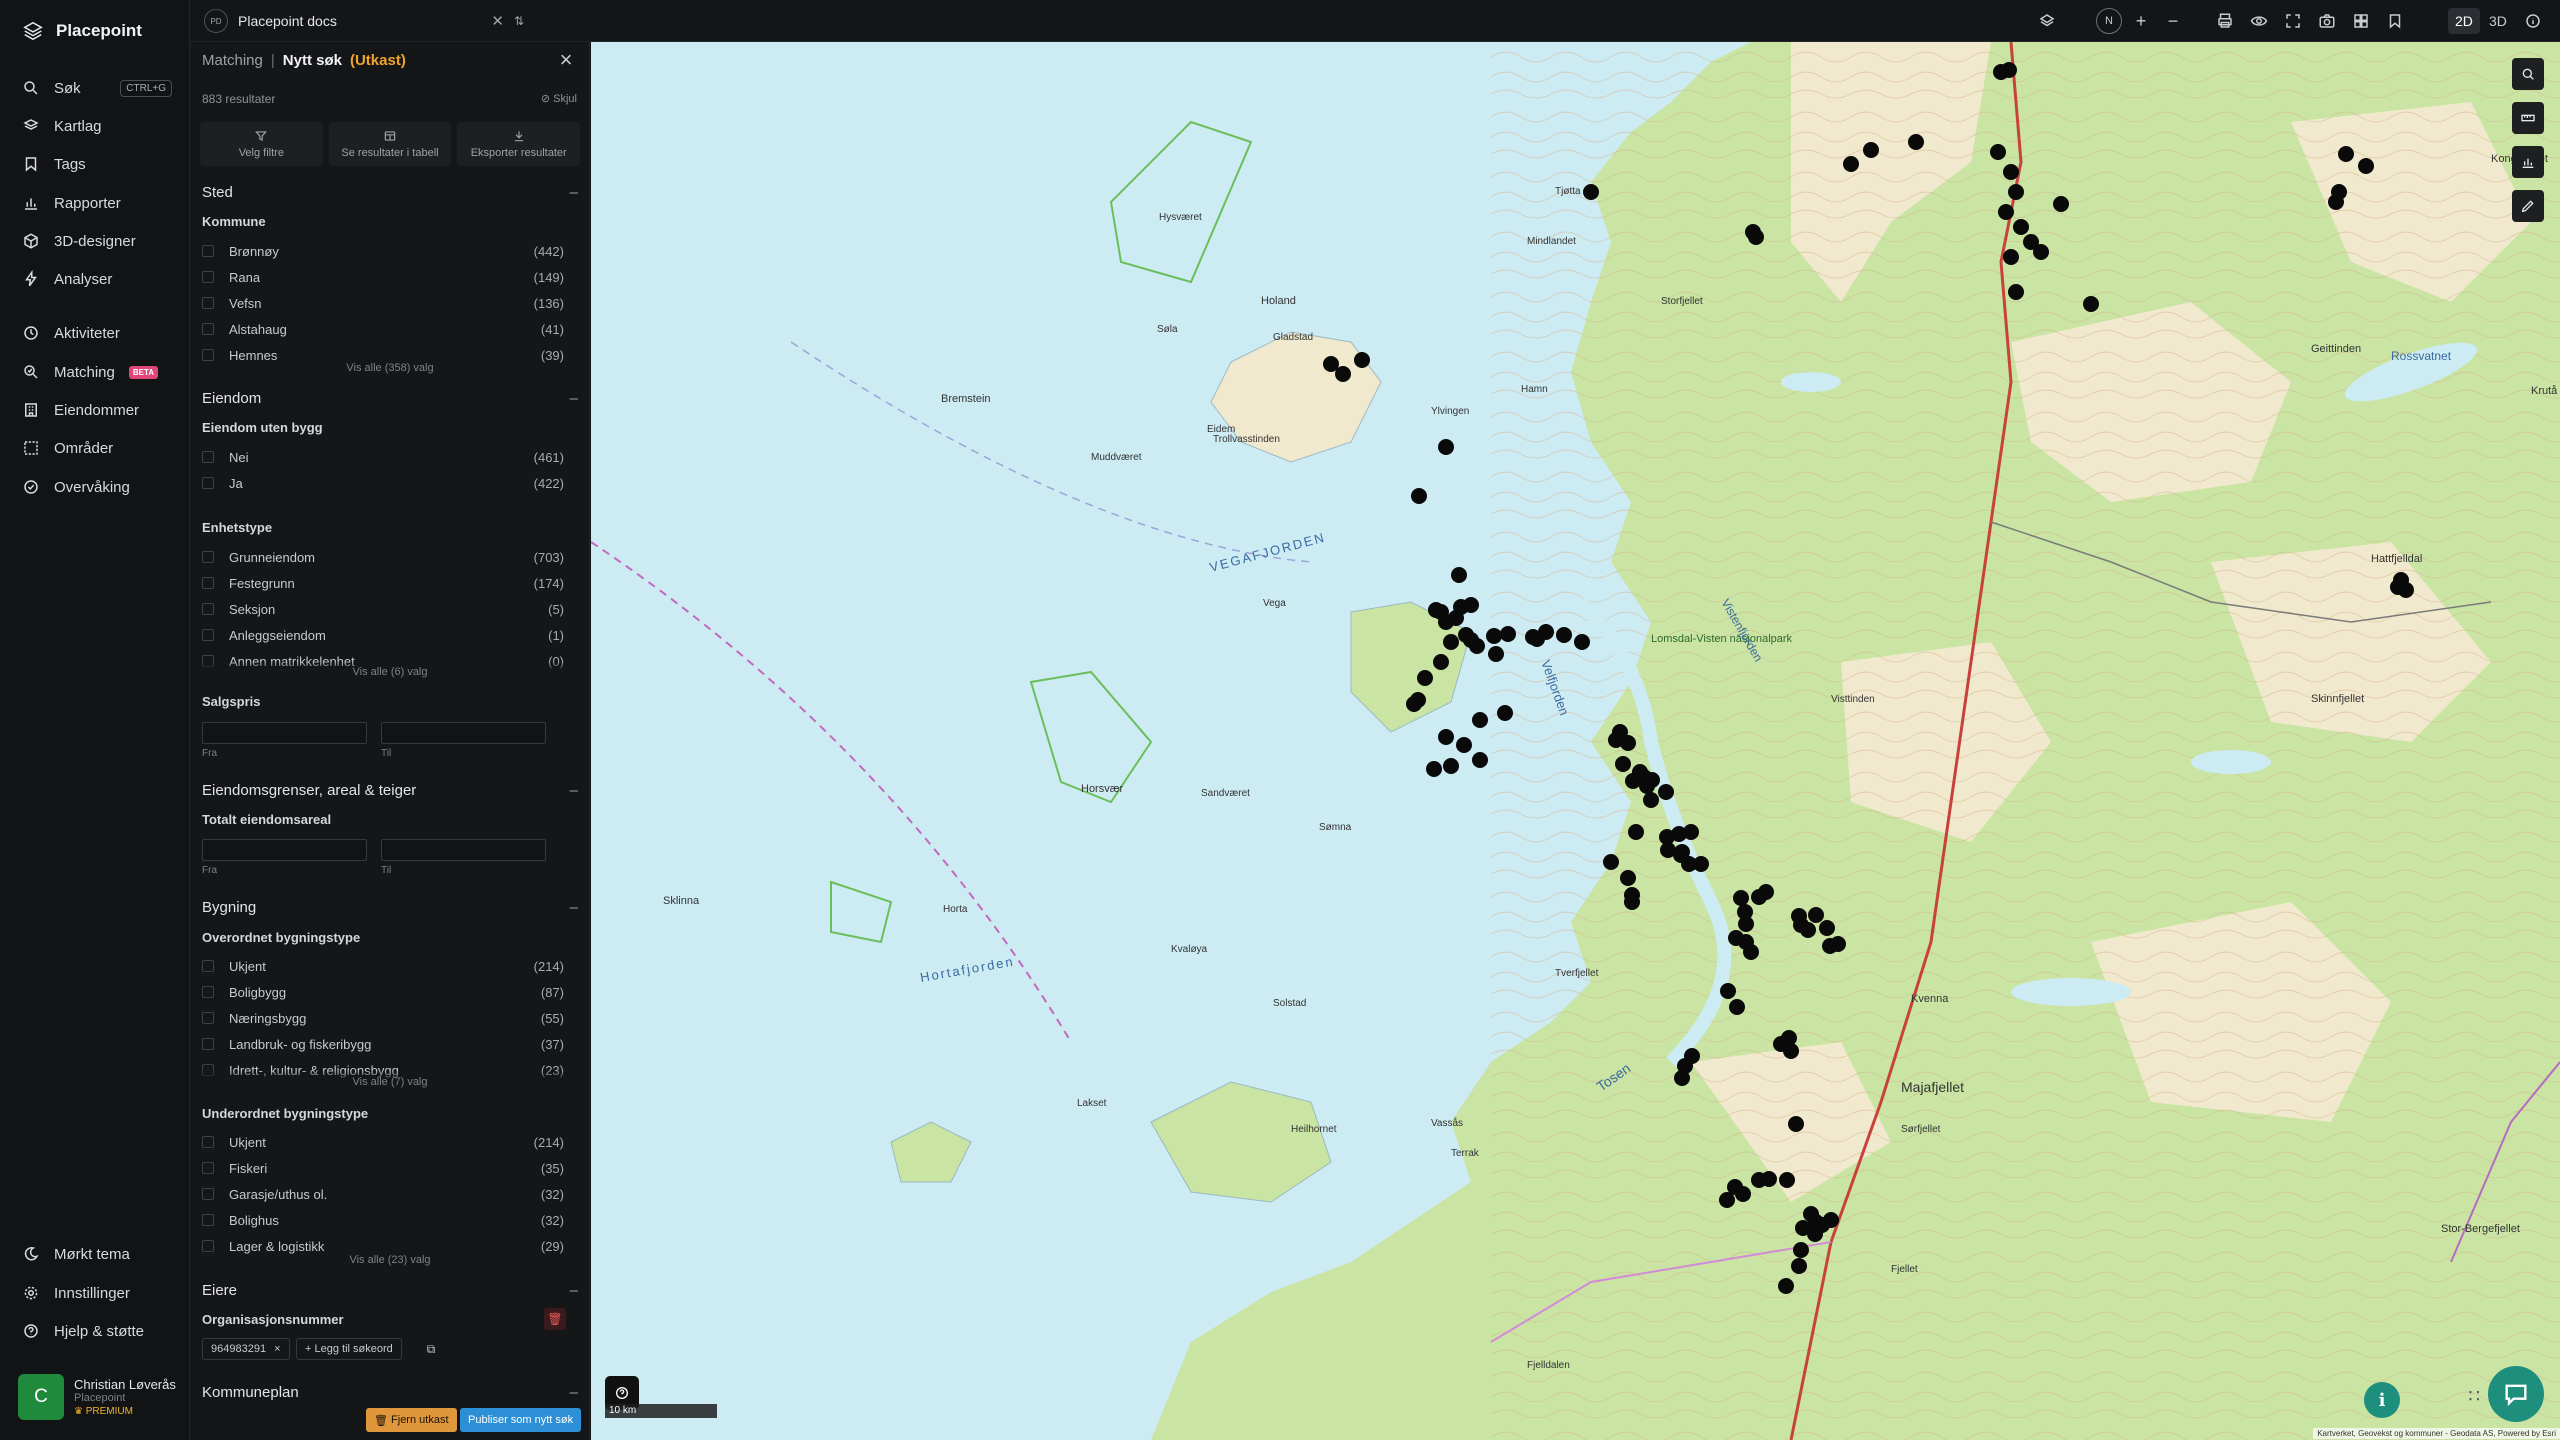  I want to click on nav-dark-theme: Mørkt tema, so click(97, 1254).